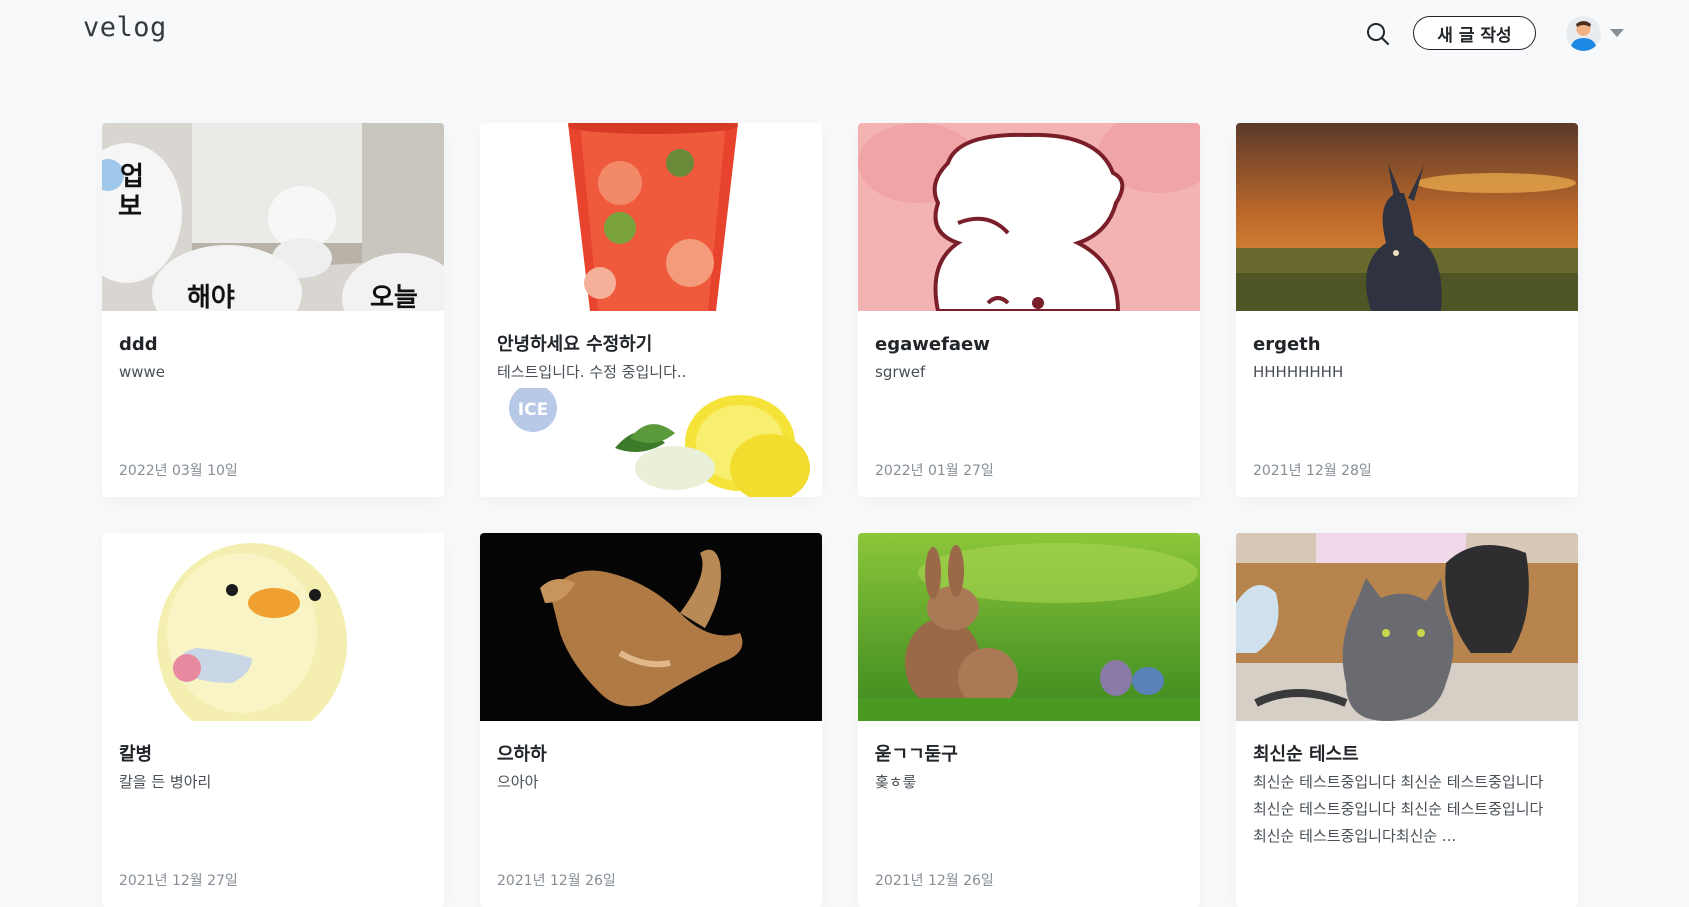 The height and width of the screenshot is (907, 1689). What do you see at coordinates (211, 297) in the screenshot?
I see `thumb-text: 해야` at bounding box center [211, 297].